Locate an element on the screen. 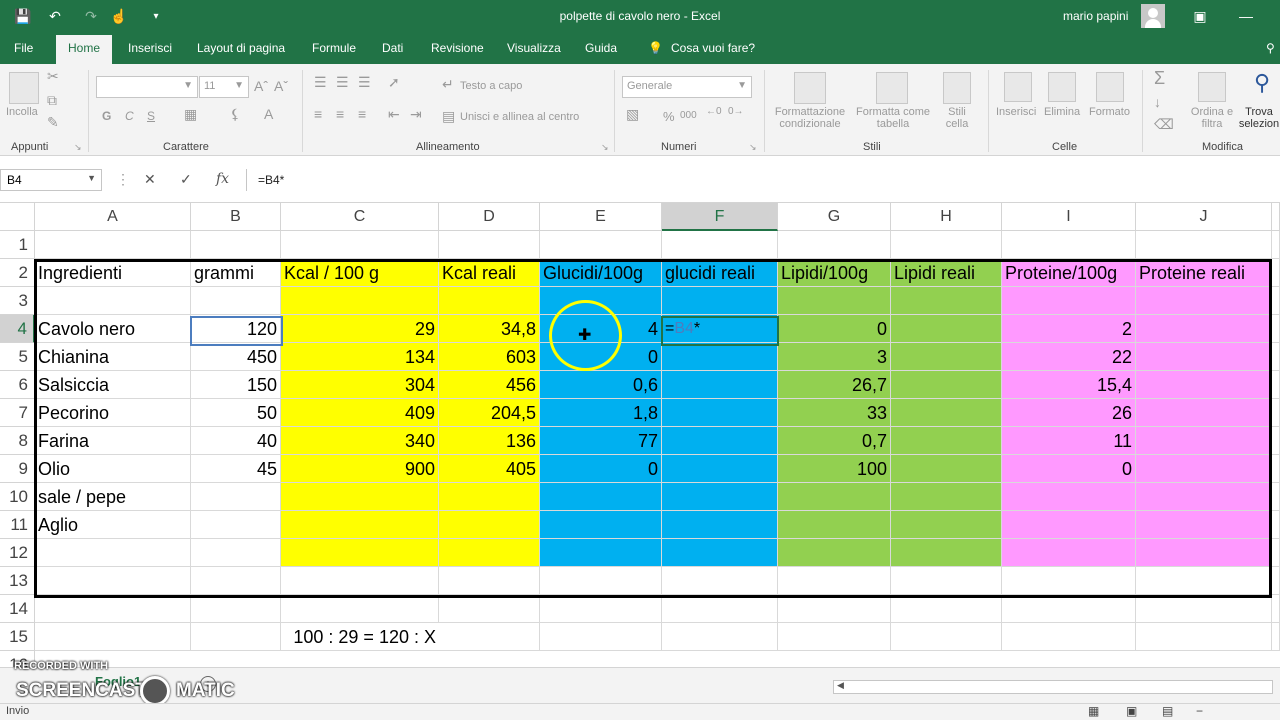 The image size is (1280, 720). font-size-combo: 11 ▼ is located at coordinates (224, 87).